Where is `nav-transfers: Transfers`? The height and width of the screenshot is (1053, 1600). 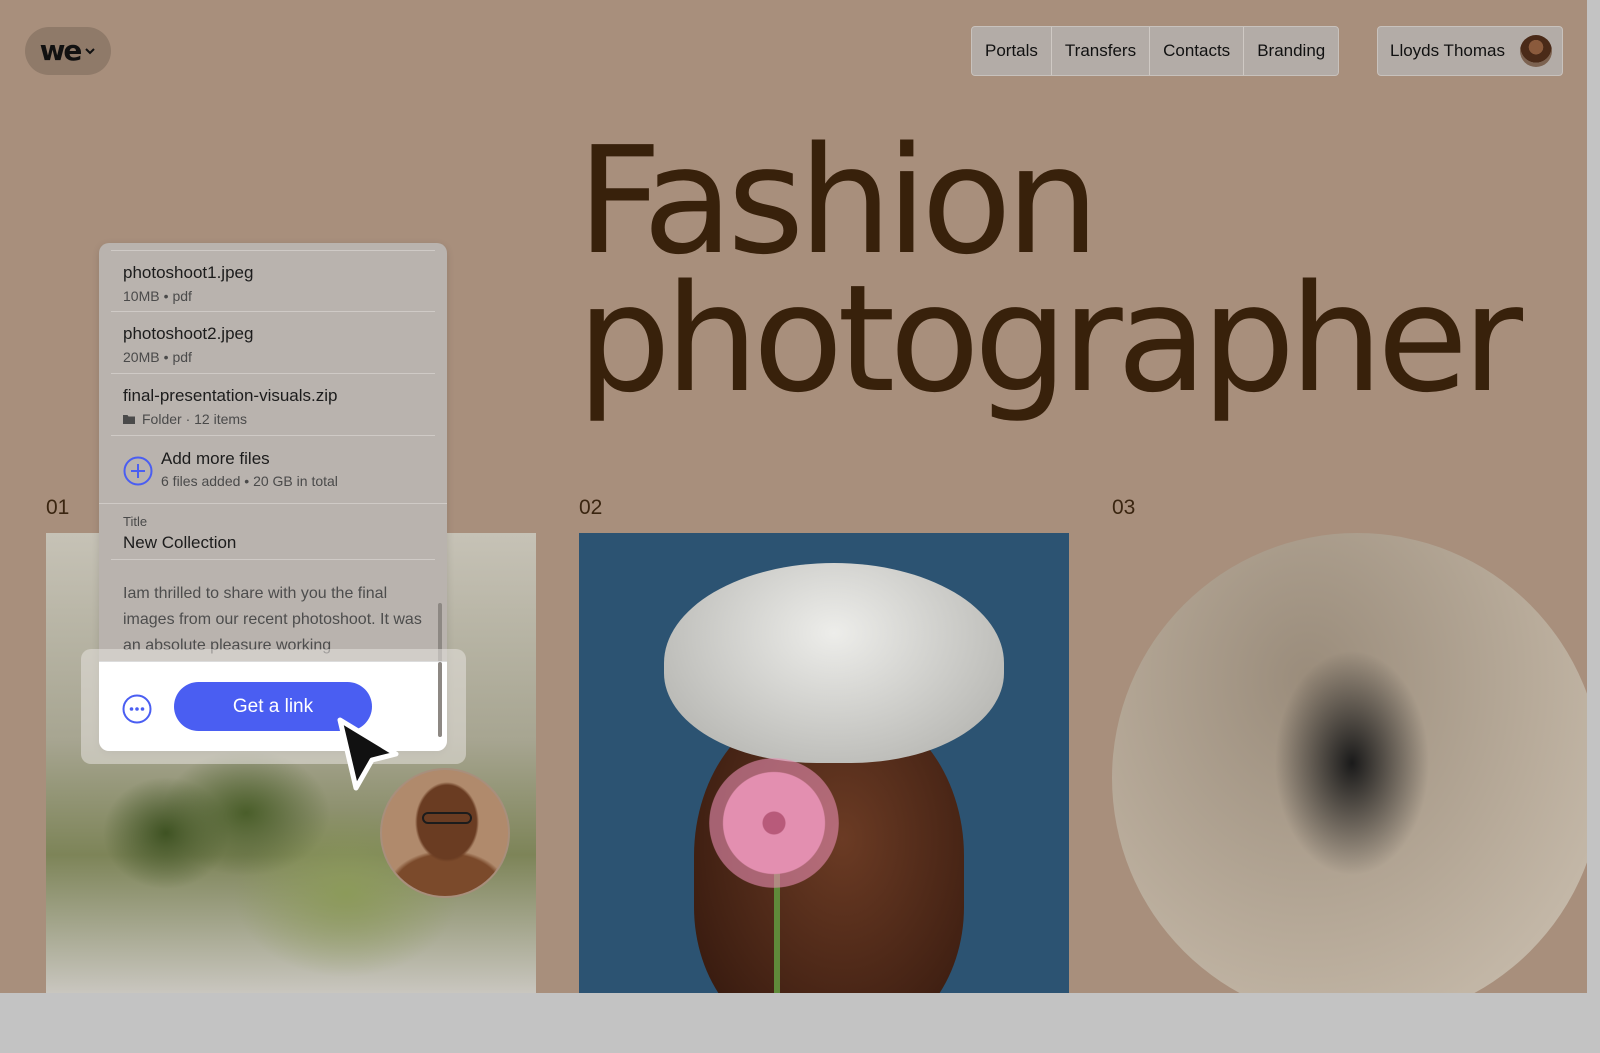 nav-transfers: Transfers is located at coordinates (1101, 51).